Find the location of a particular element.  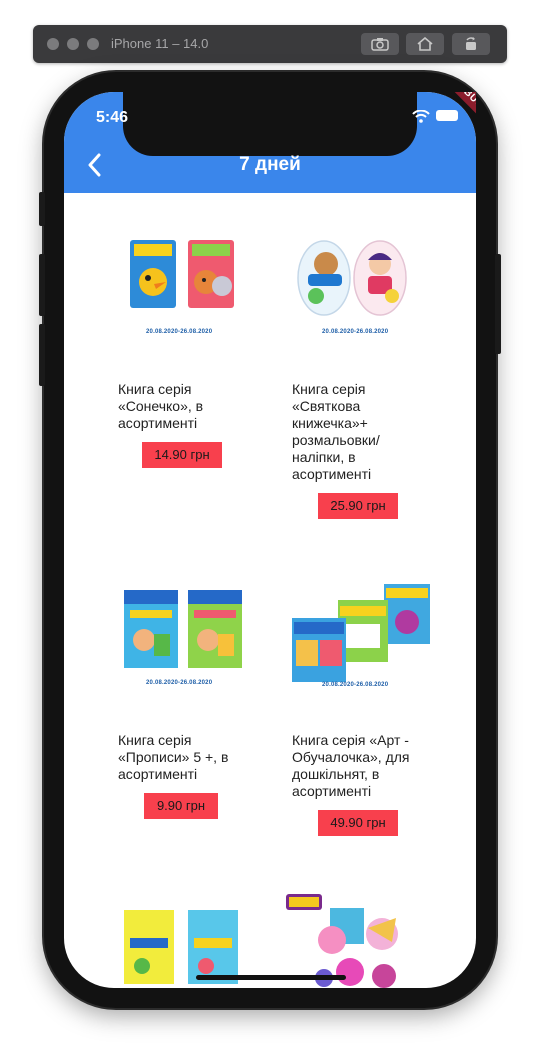

page-title: 7 дней is located at coordinates (270, 164).